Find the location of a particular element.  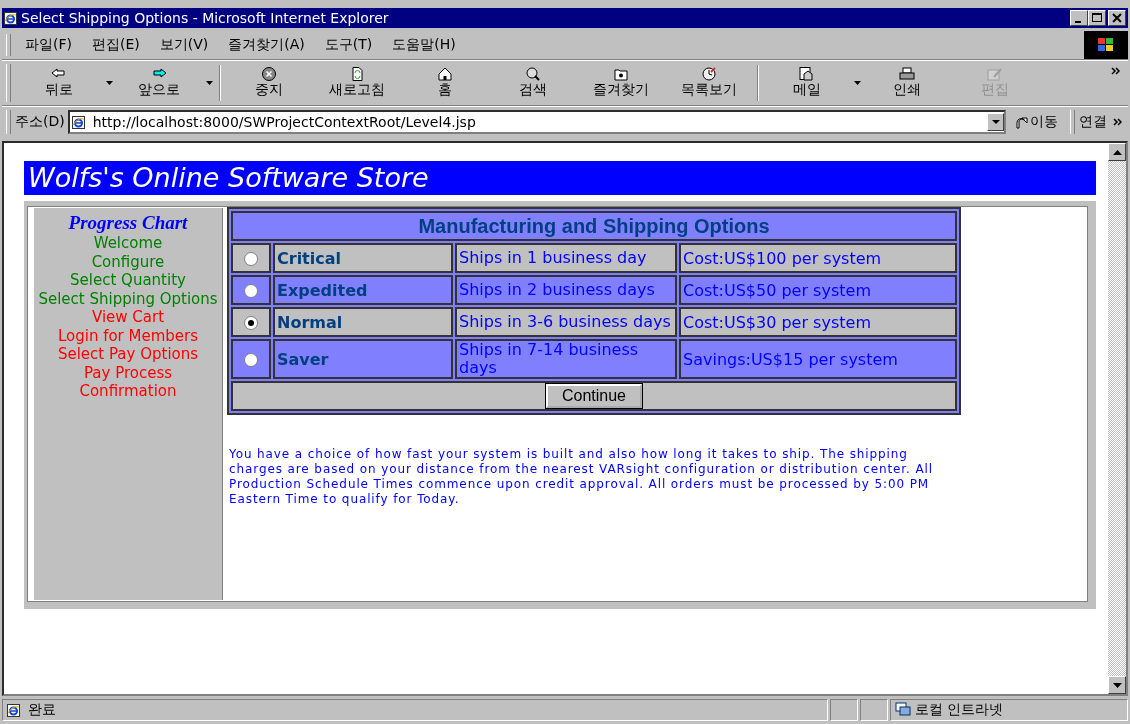

maximize-icon is located at coordinates (1097, 18).